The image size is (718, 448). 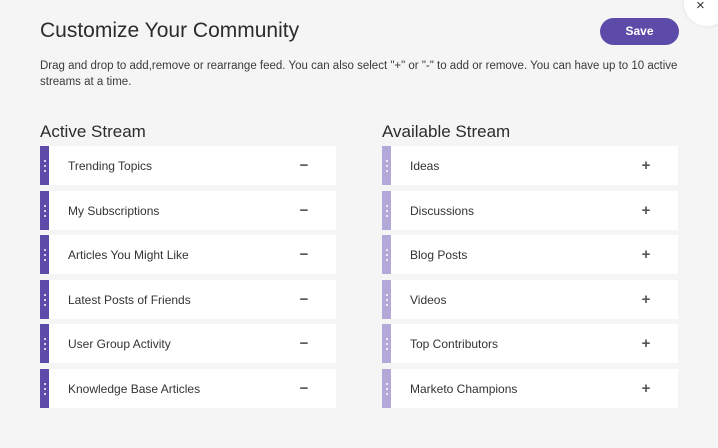 I want to click on active-stream-item: Knowledge Base Articles −, so click(x=188, y=388).